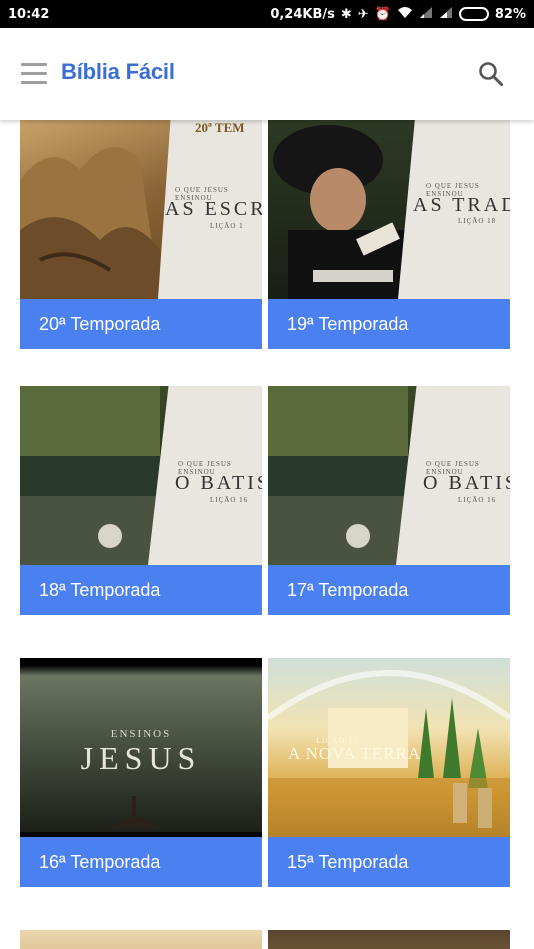 Image resolution: width=534 pixels, height=949 pixels. I want to click on season-thumbnail: ENSINOS JESUS, so click(141, 747).